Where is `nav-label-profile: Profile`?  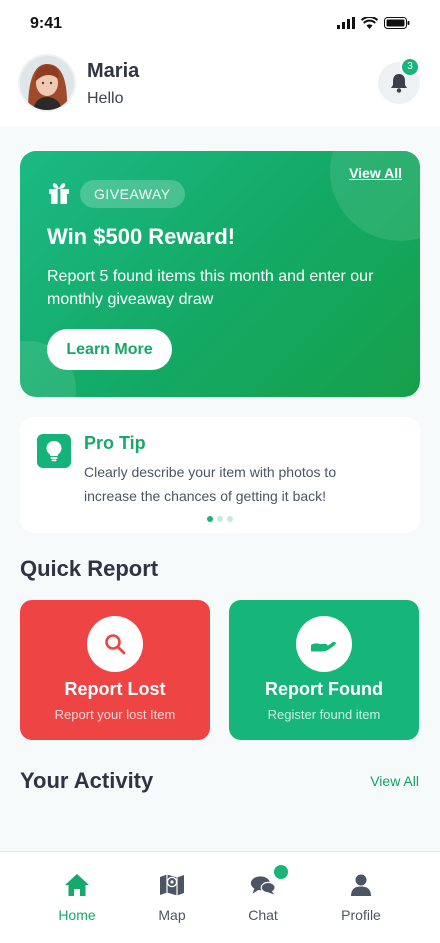
nav-label-profile: Profile is located at coordinates (361, 915).